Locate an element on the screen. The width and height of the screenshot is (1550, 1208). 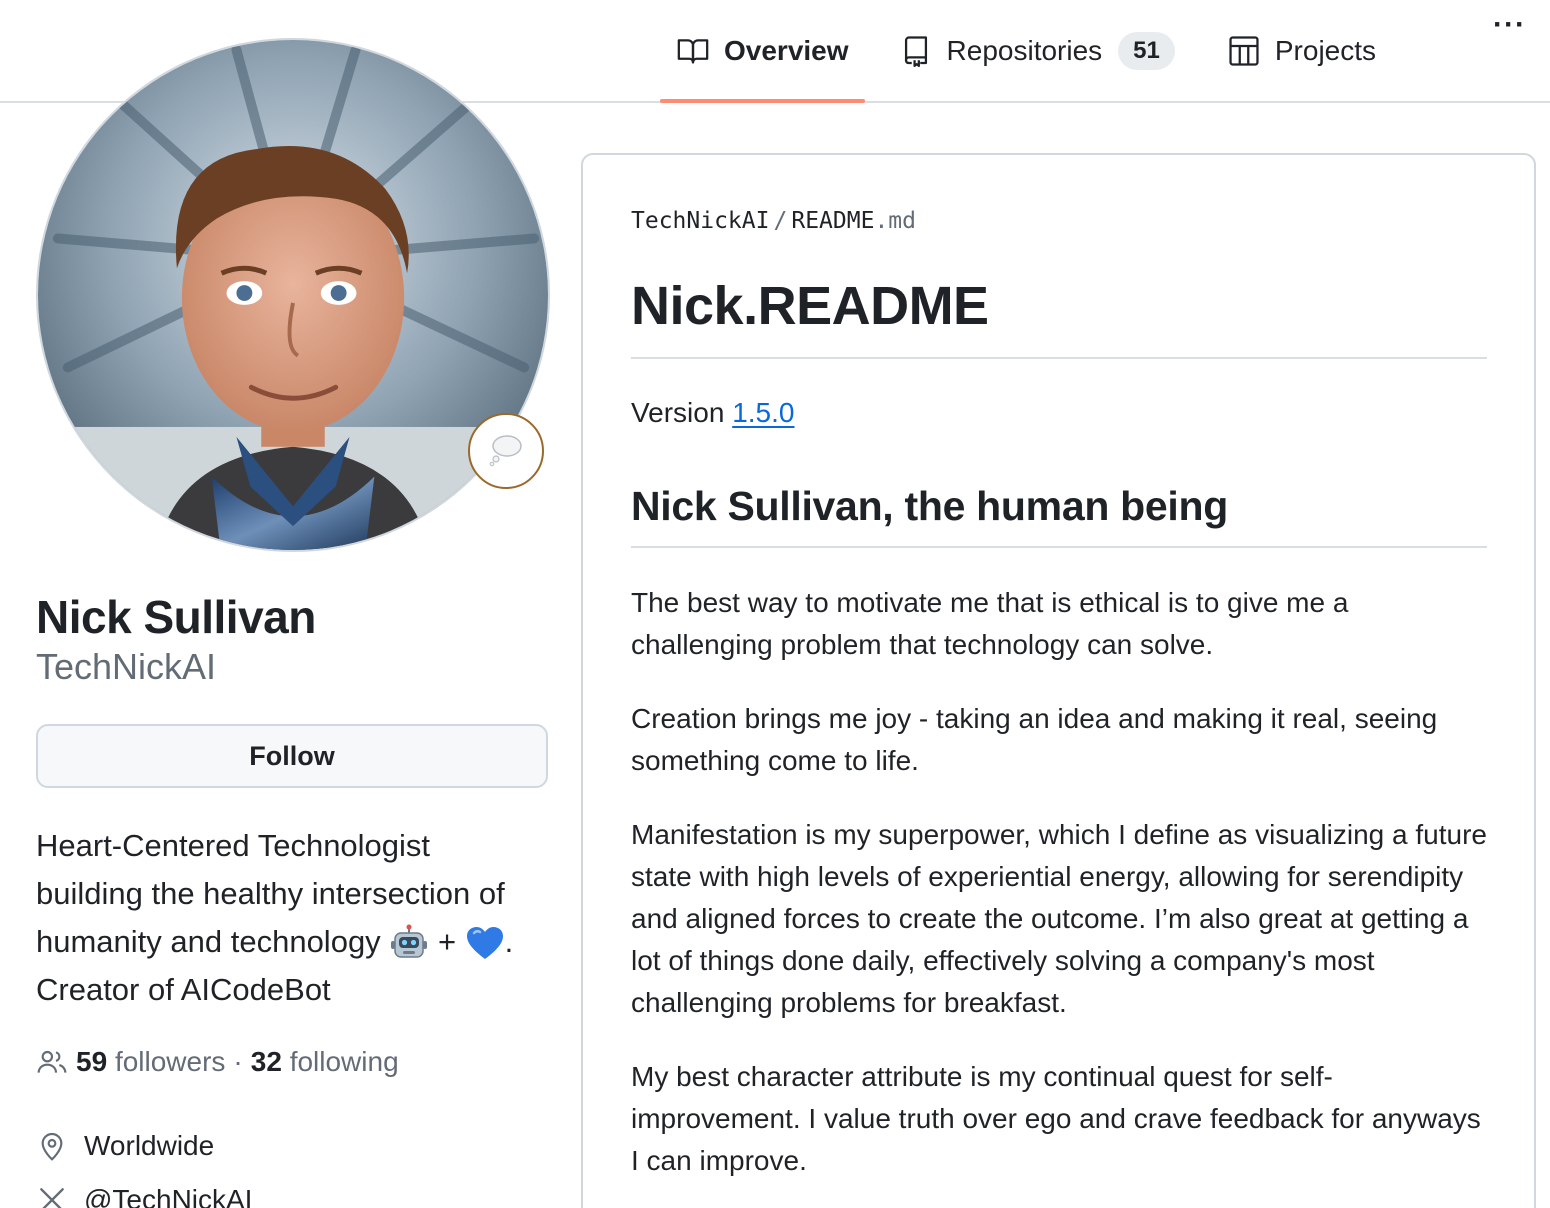
followers-row: 59 followers · 32 following is located at coordinates (217, 1062).